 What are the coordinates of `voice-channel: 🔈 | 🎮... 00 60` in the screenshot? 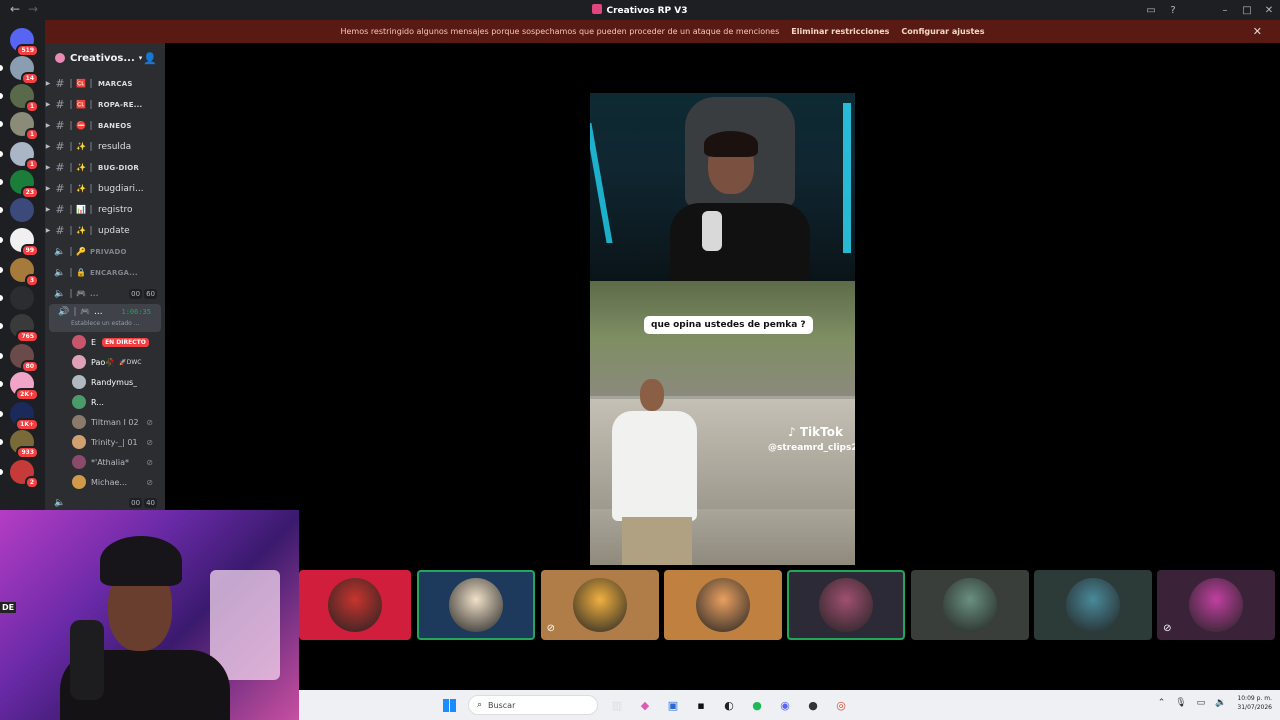 It's located at (105, 293).